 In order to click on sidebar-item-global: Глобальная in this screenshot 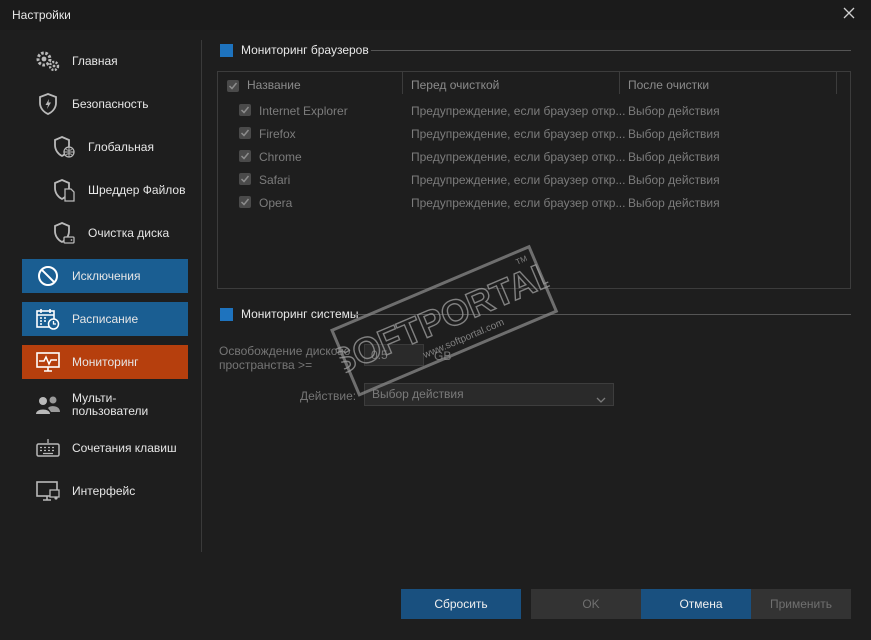, I will do `click(105, 147)`.